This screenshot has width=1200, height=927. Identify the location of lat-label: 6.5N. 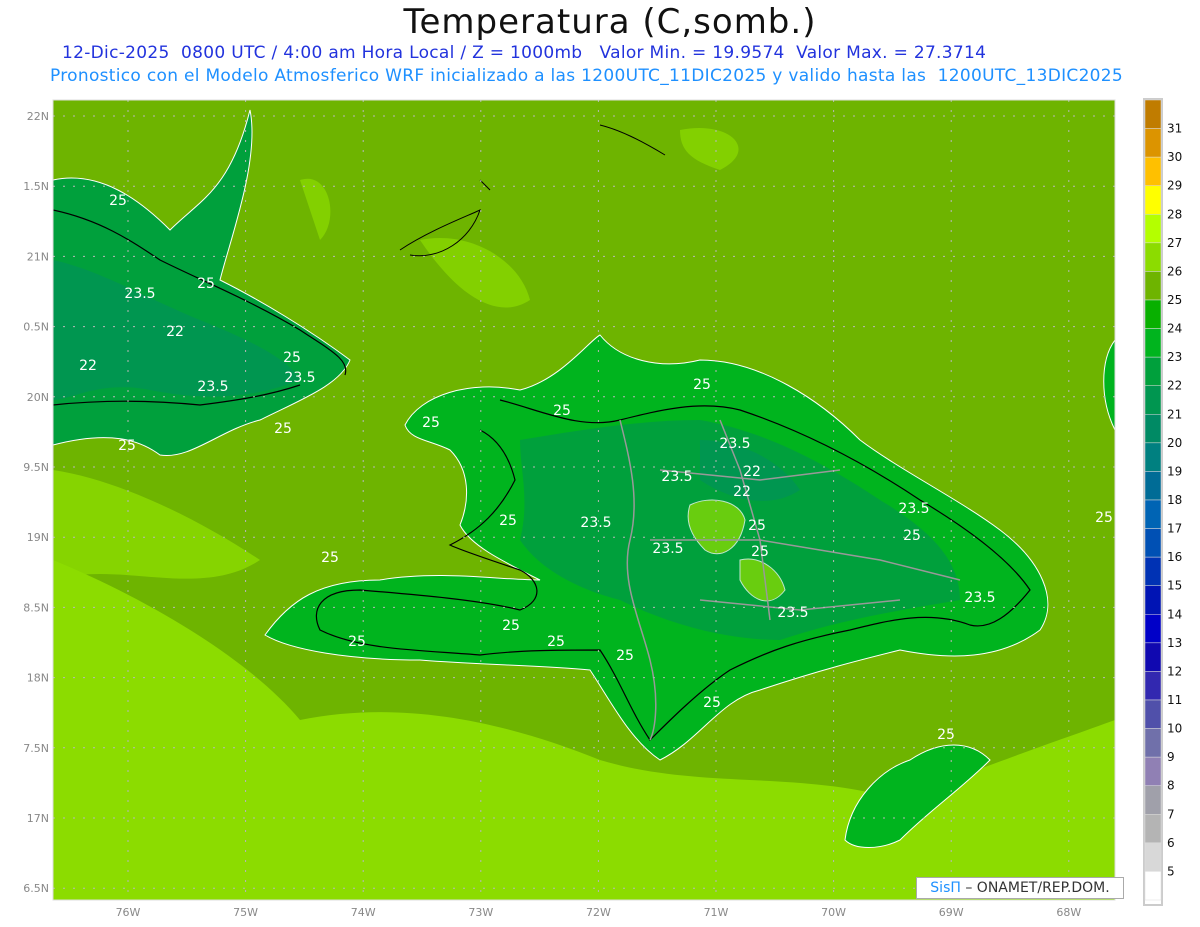
(36, 888).